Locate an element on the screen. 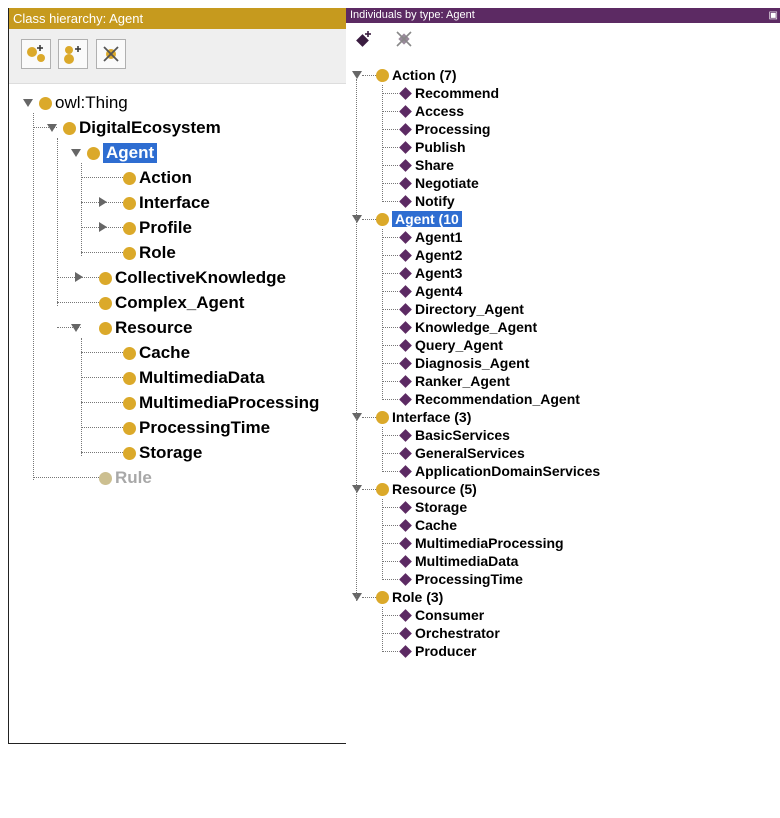  individual-label: ApplicationDomainServices is located at coordinates (508, 471).